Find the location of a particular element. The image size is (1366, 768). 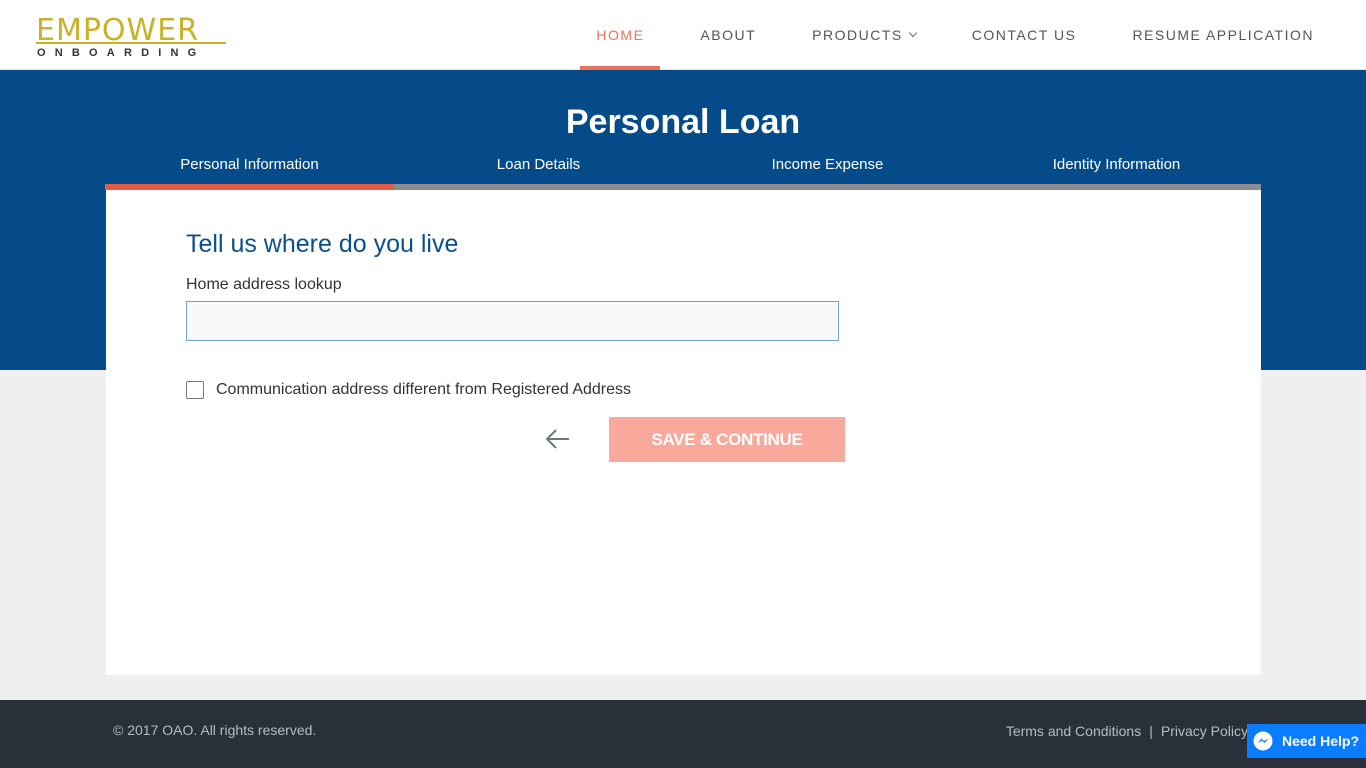

home-address-input is located at coordinates (512, 321).